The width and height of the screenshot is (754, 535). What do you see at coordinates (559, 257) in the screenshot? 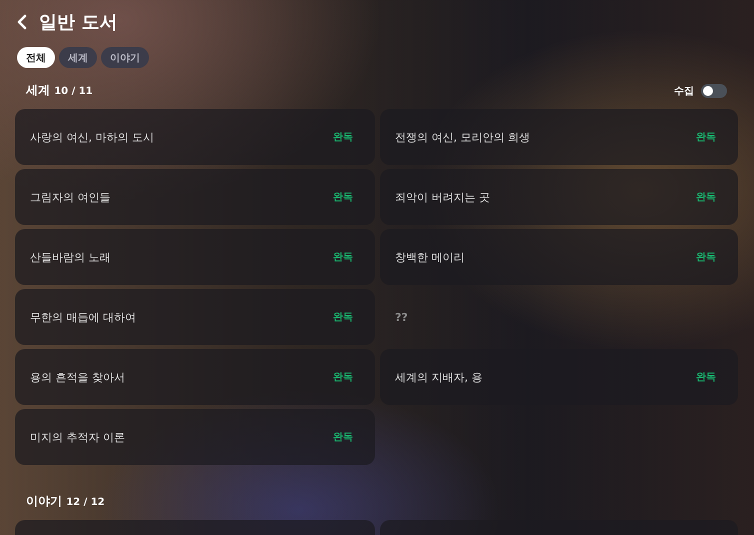
I see `book-card: 창백한 메이리 완독` at bounding box center [559, 257].